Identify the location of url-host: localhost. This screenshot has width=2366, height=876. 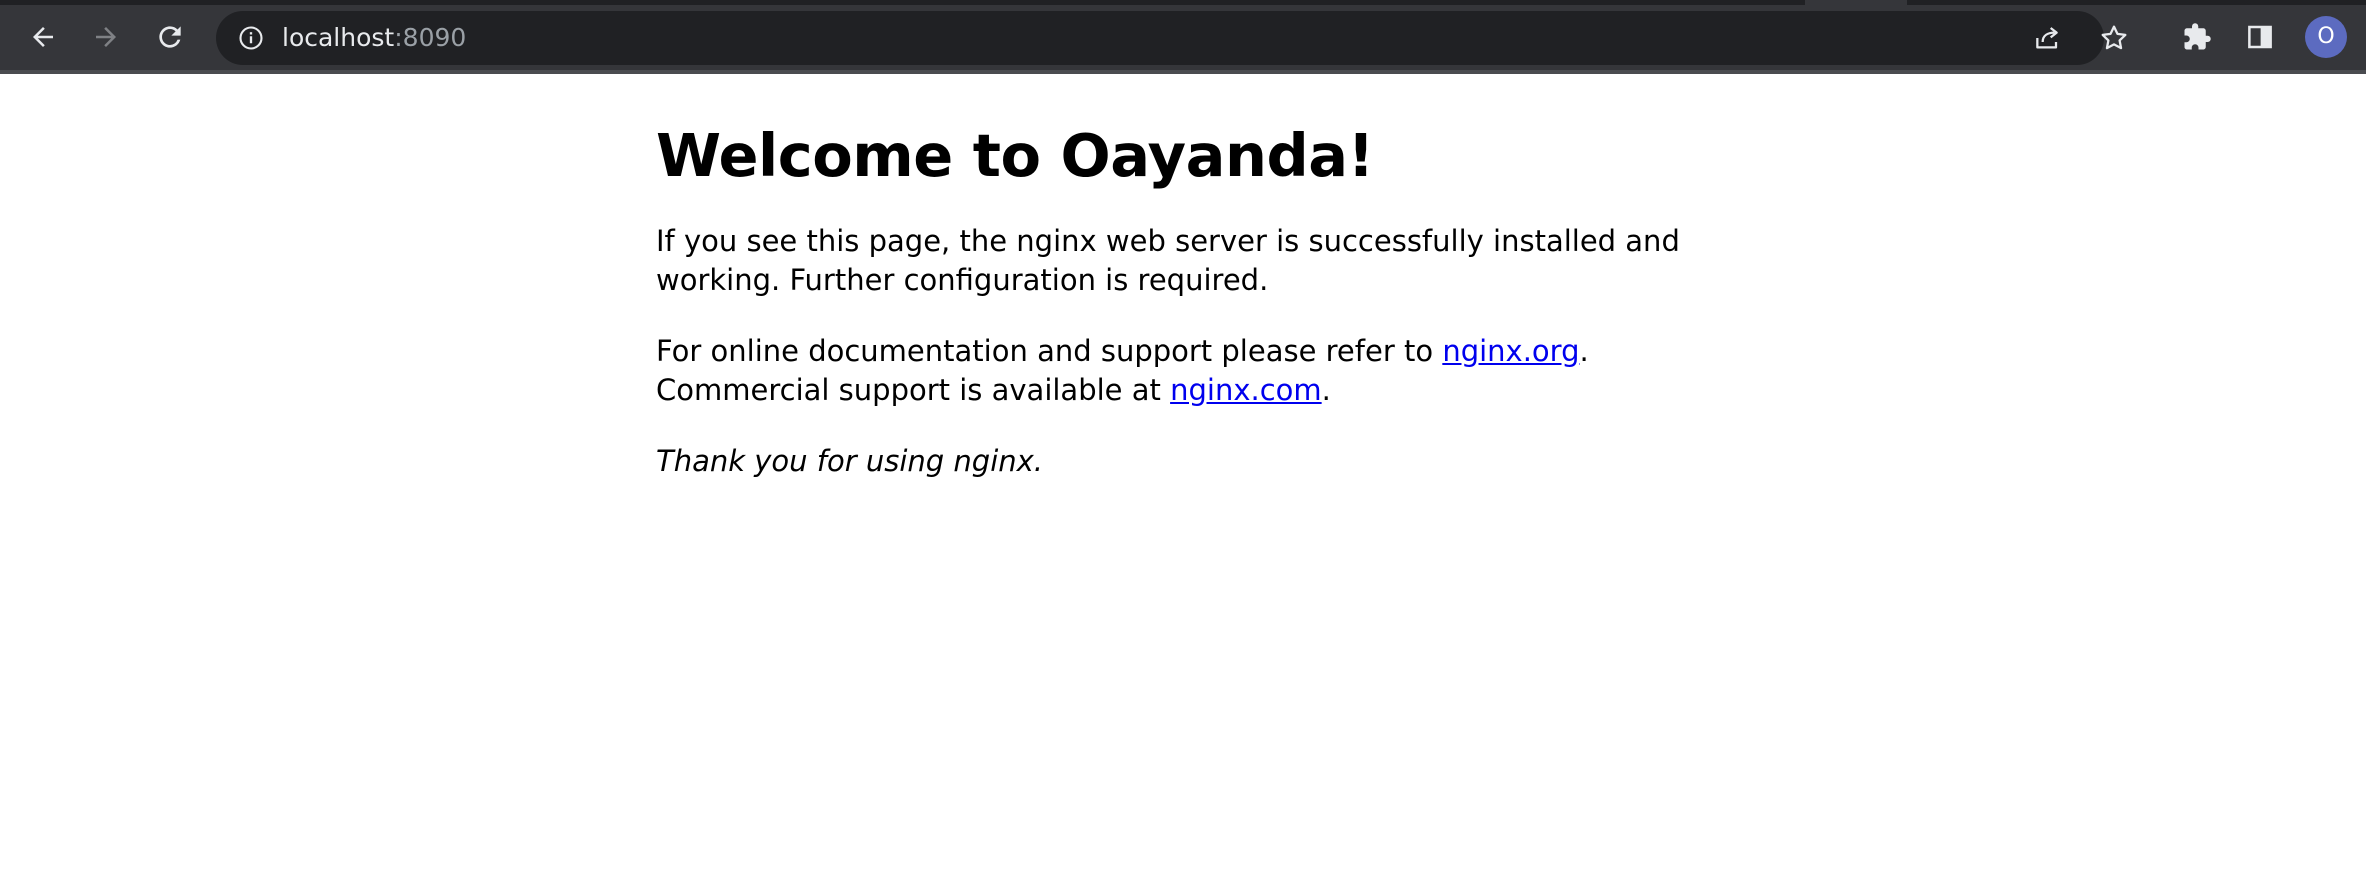
(338, 37).